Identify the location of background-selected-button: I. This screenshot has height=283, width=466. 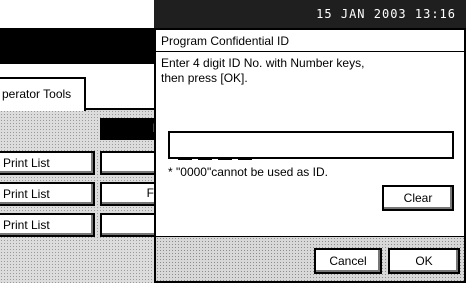
(130, 129).